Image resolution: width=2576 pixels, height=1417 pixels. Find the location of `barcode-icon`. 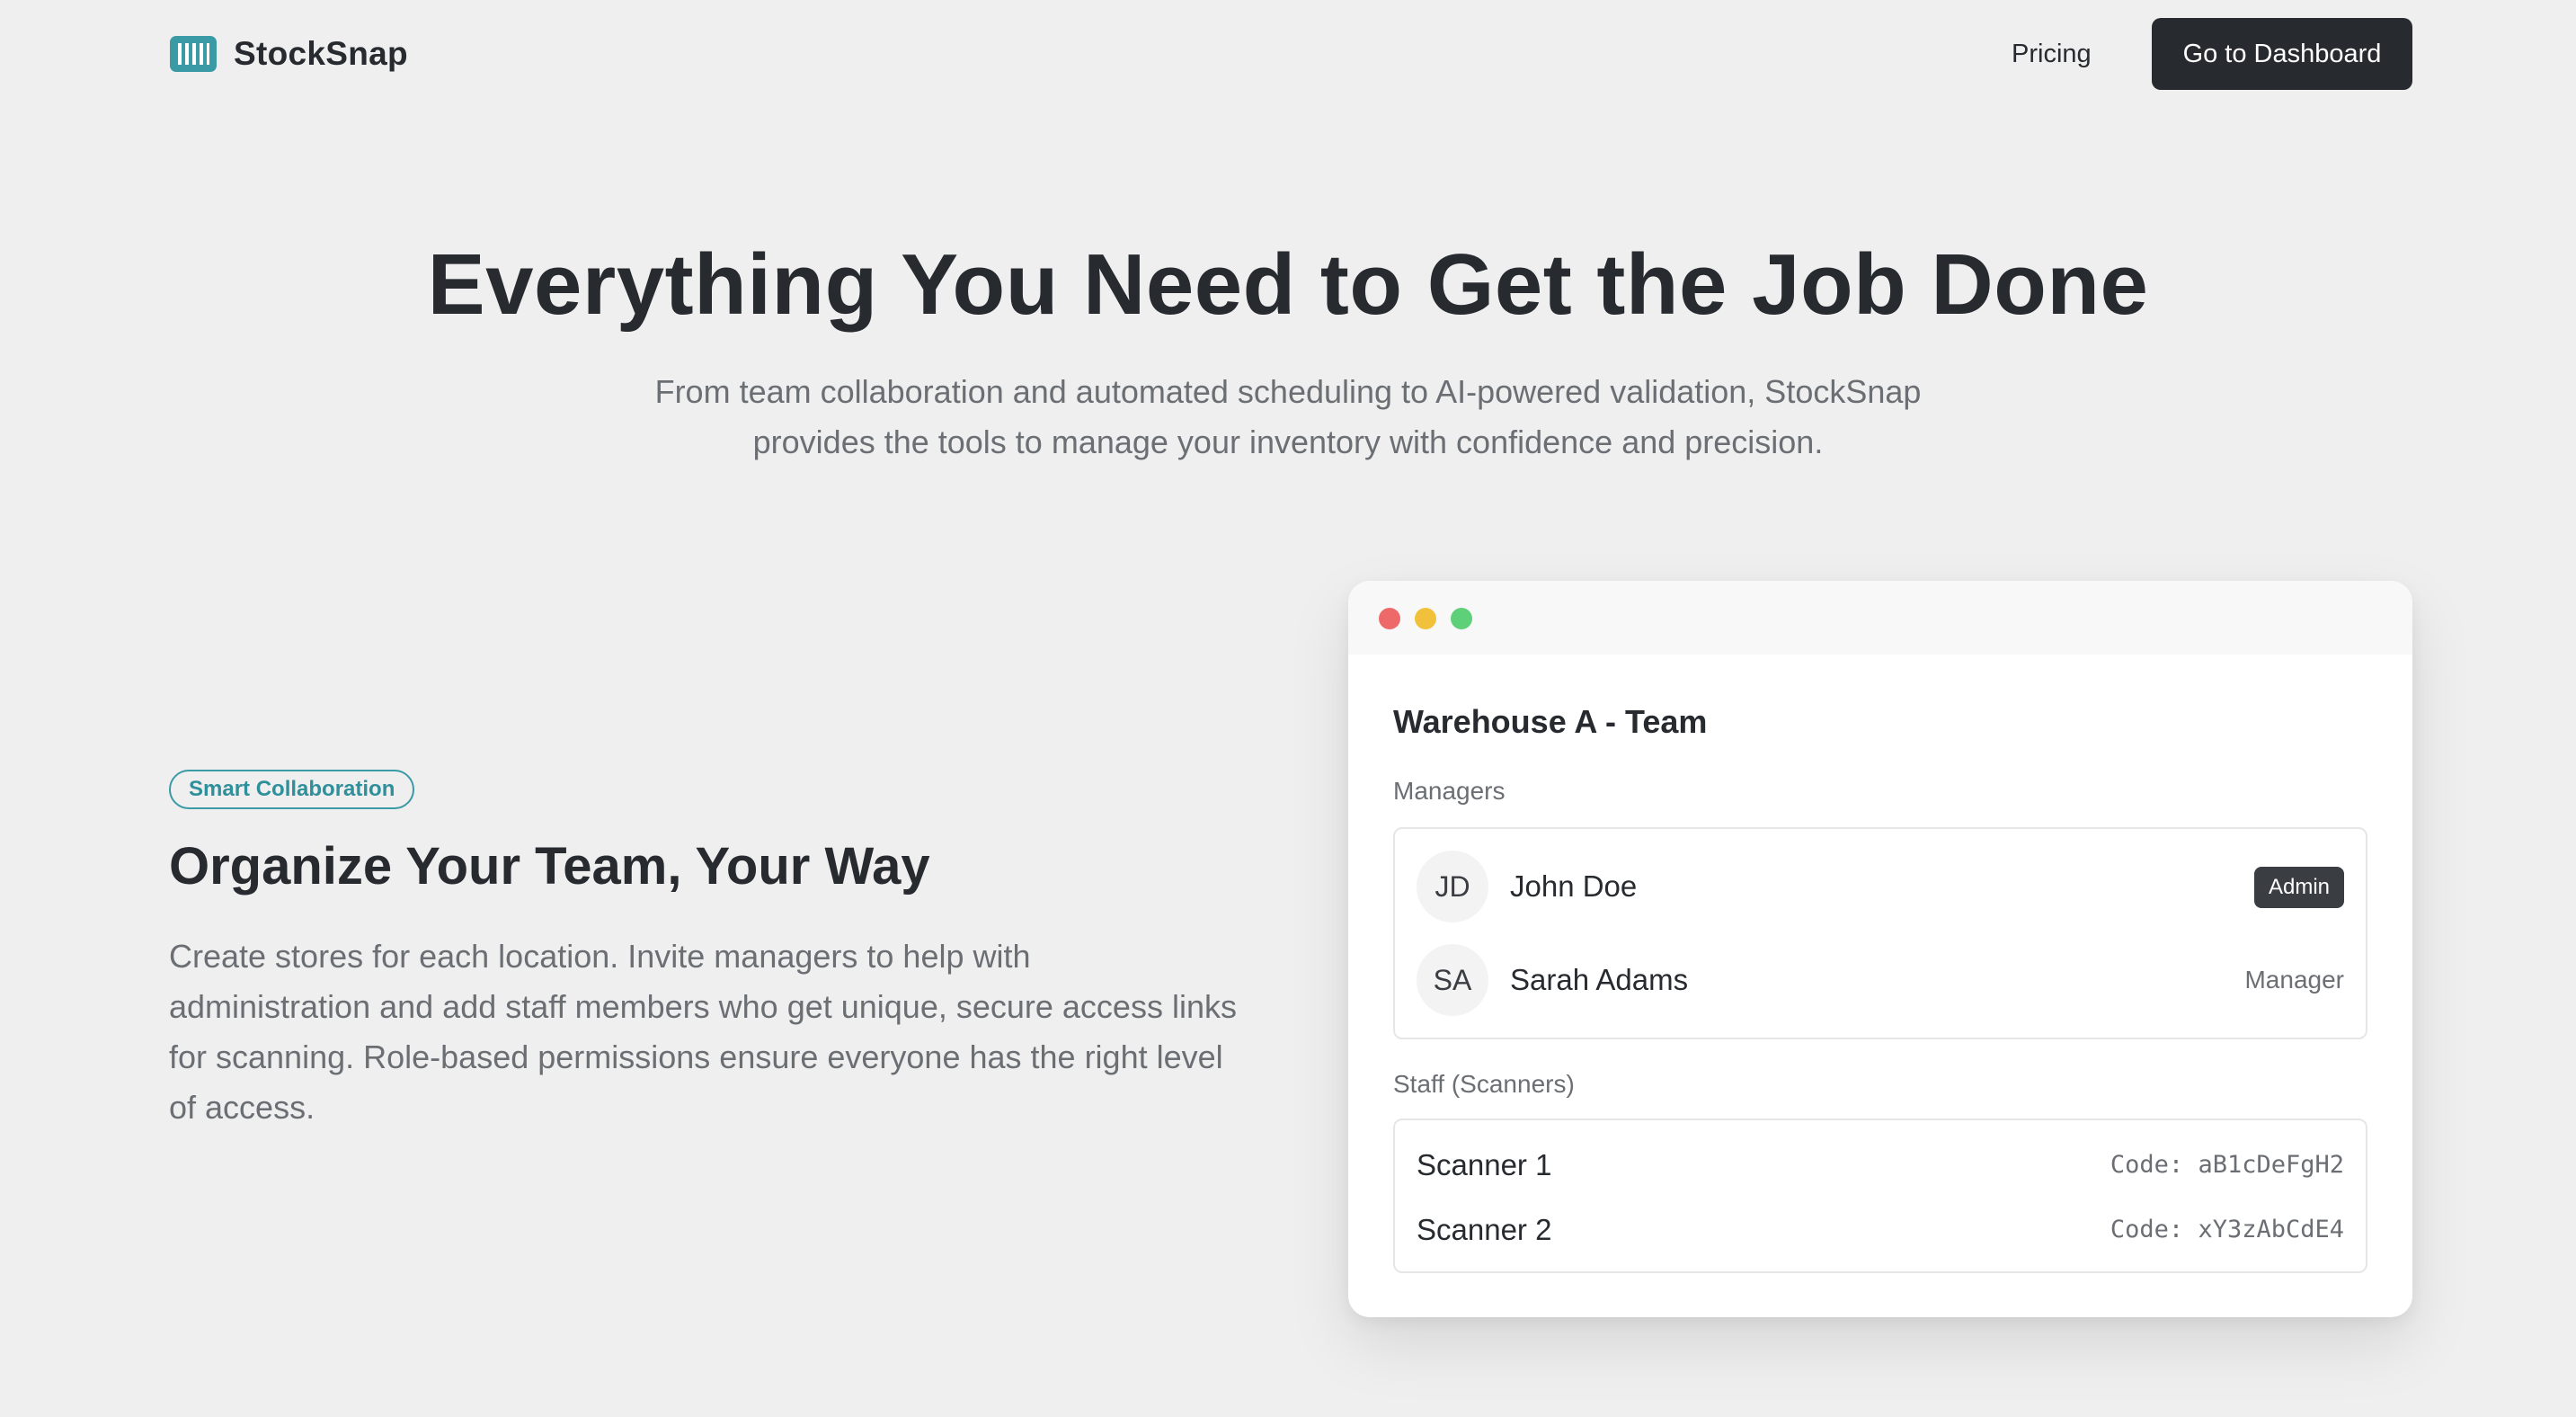

barcode-icon is located at coordinates (193, 54).